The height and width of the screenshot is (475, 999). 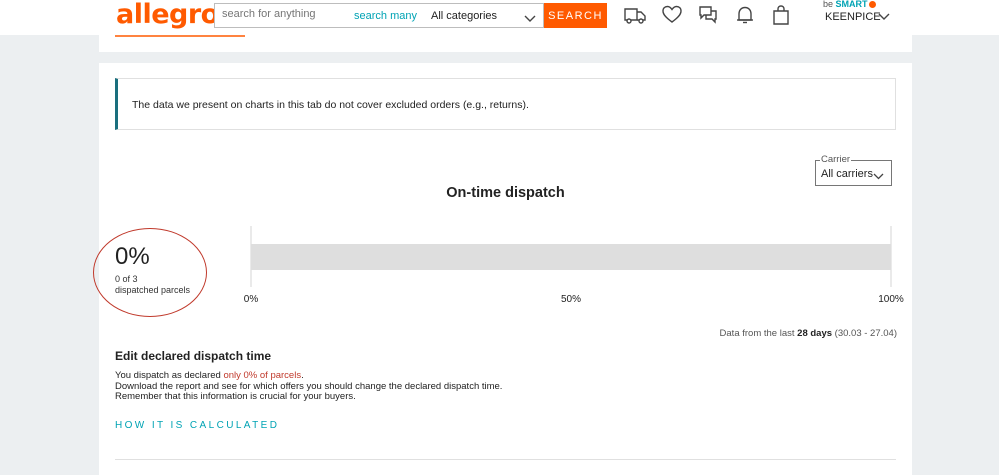 I want to click on how-calculated-link: HOW IT IS CALCULATED, so click(x=197, y=425).